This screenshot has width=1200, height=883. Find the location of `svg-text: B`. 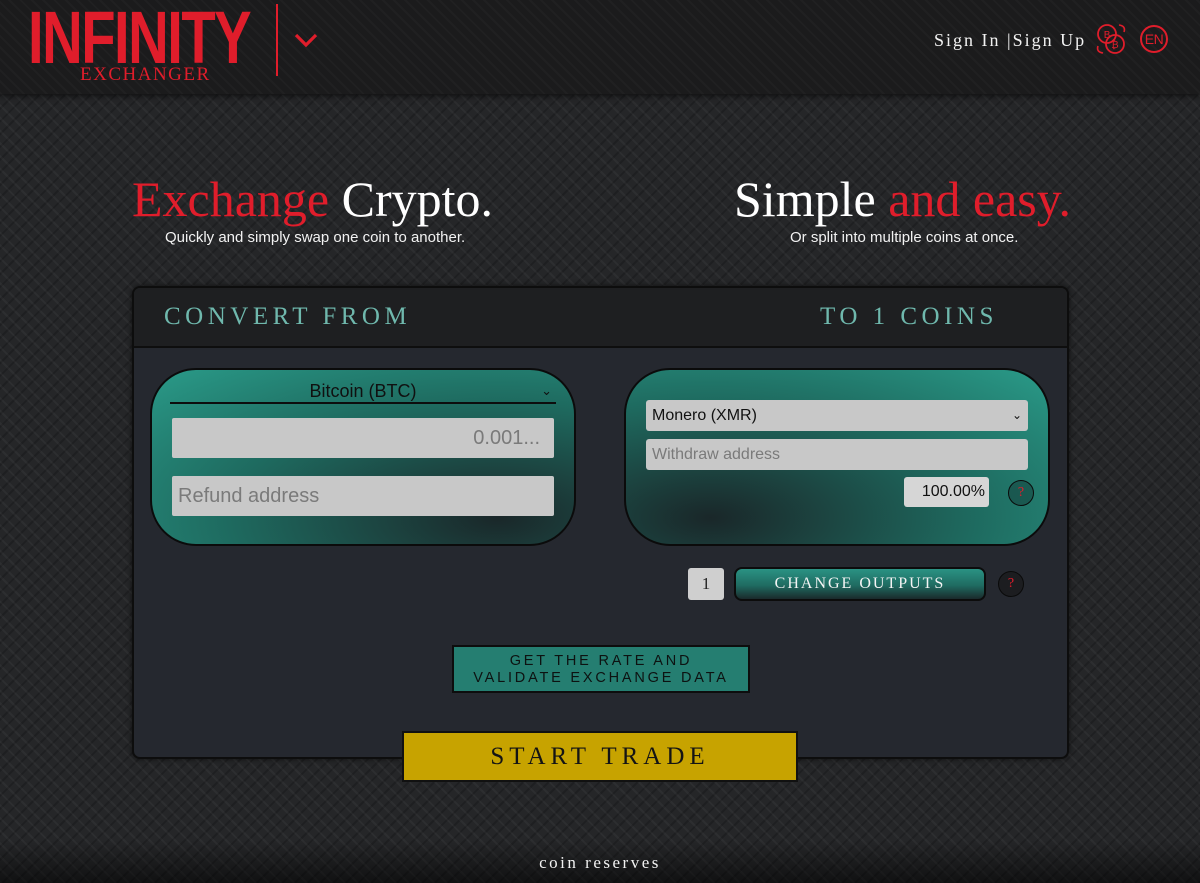

svg-text: B is located at coordinates (1107, 35).